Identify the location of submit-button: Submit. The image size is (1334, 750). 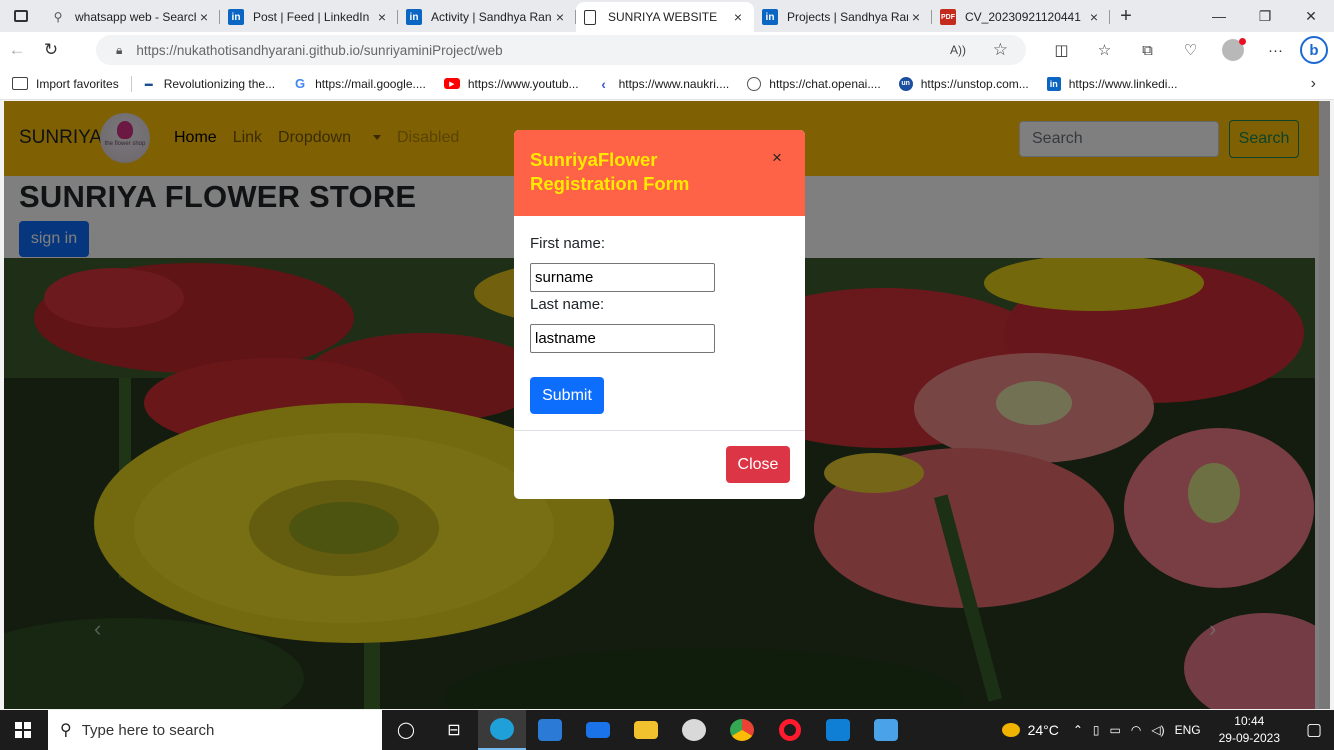
(567, 395).